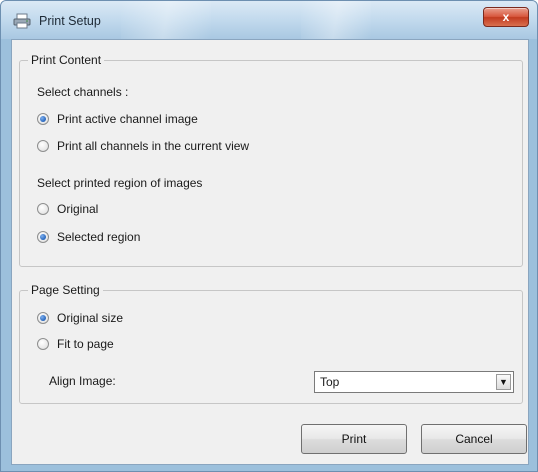  I want to click on radio-label: Selected region, so click(99, 237).